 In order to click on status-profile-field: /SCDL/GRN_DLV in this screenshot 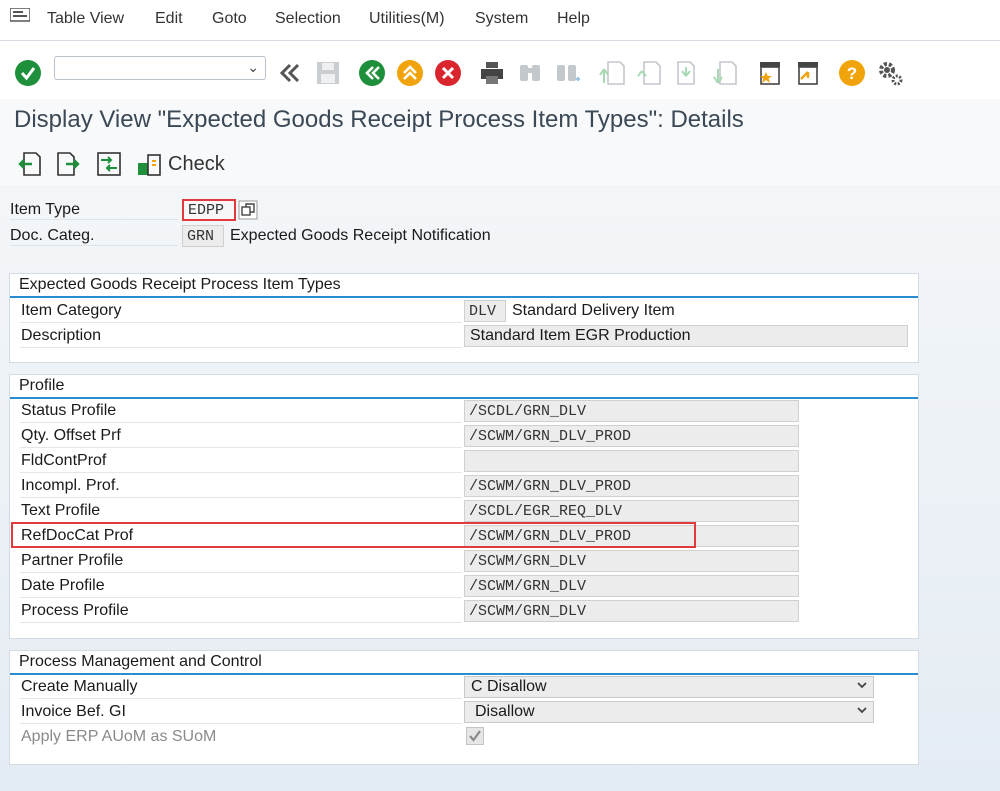, I will do `click(631, 411)`.